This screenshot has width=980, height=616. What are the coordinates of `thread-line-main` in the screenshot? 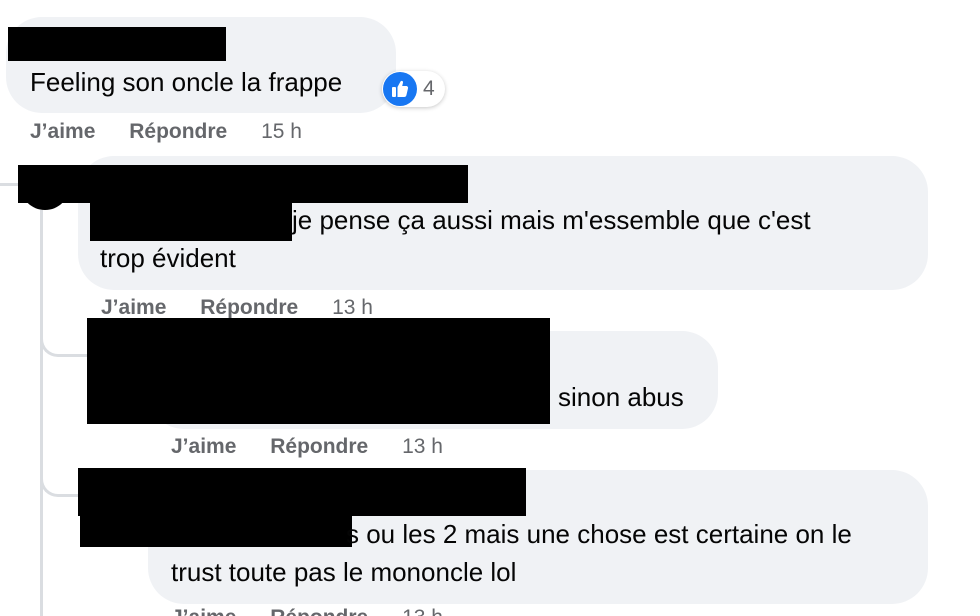 It's located at (9, 184).